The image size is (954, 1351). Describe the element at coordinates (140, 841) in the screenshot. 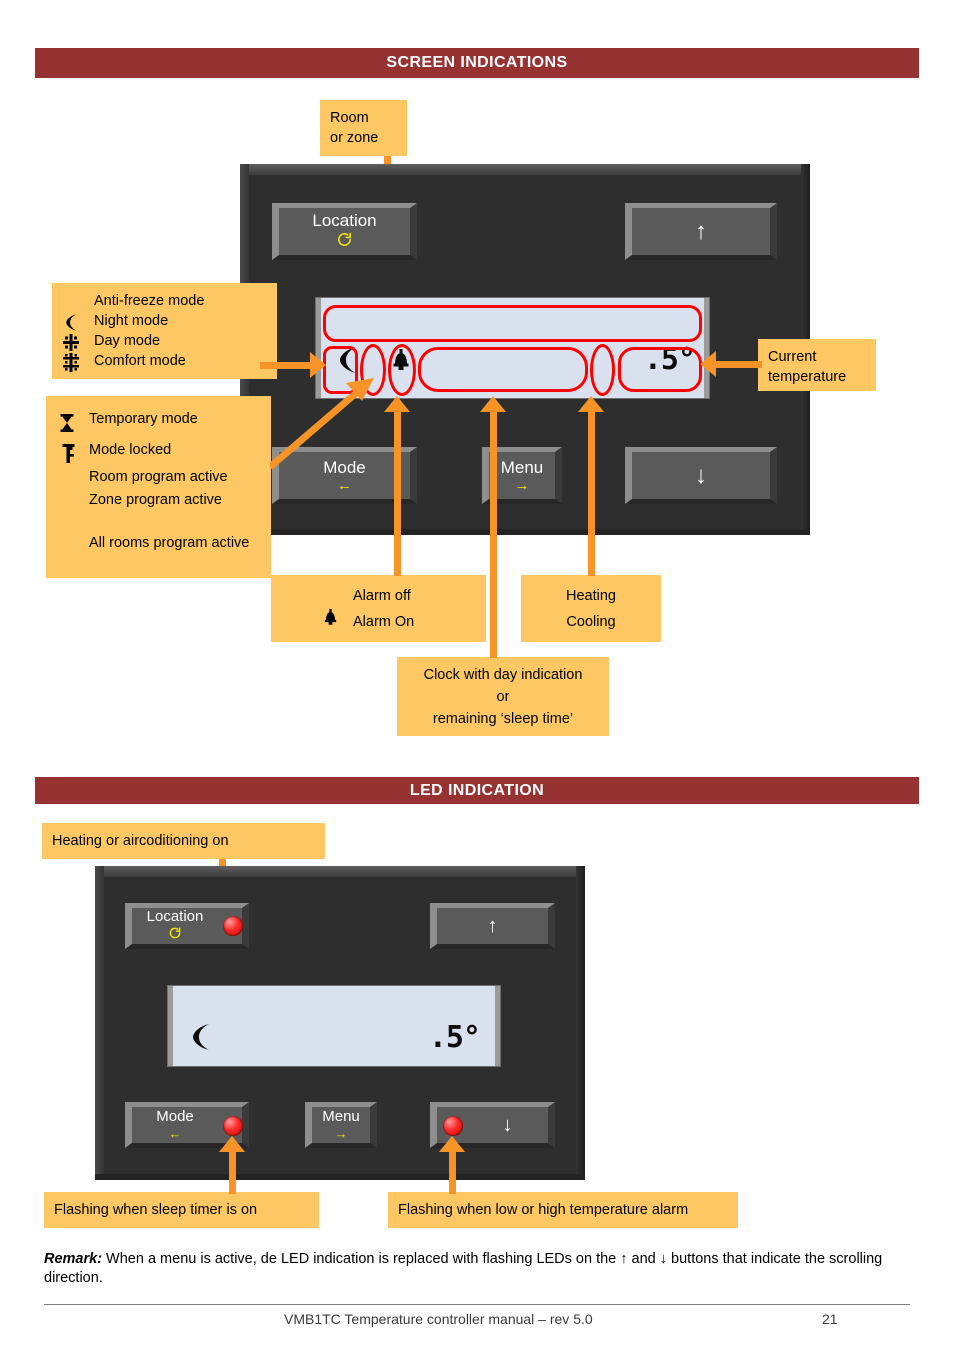

I see `callout-heating-airco-text: Heating or aircoditioning on` at that location.